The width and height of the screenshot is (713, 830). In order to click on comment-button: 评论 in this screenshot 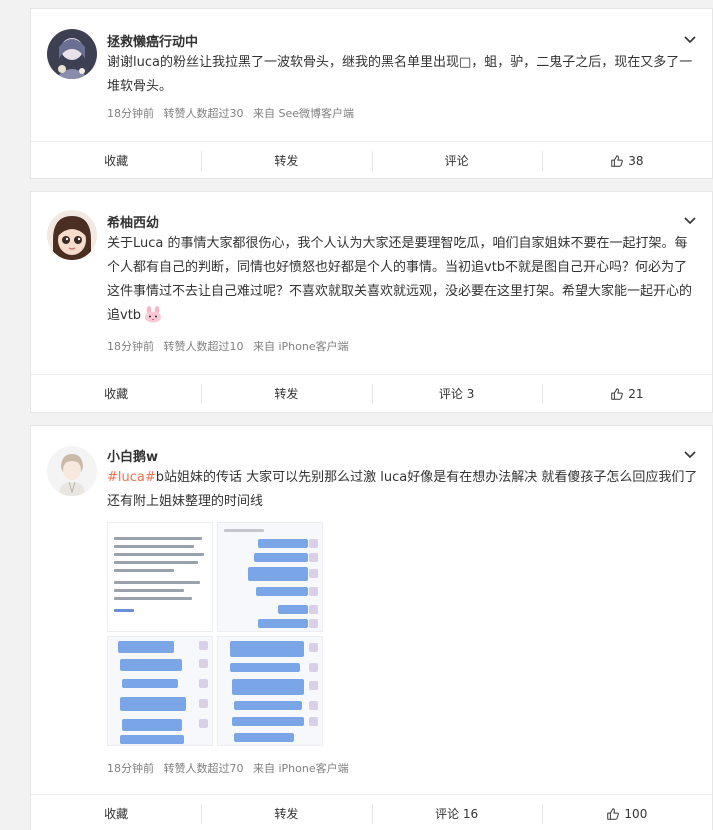, I will do `click(456, 160)`.